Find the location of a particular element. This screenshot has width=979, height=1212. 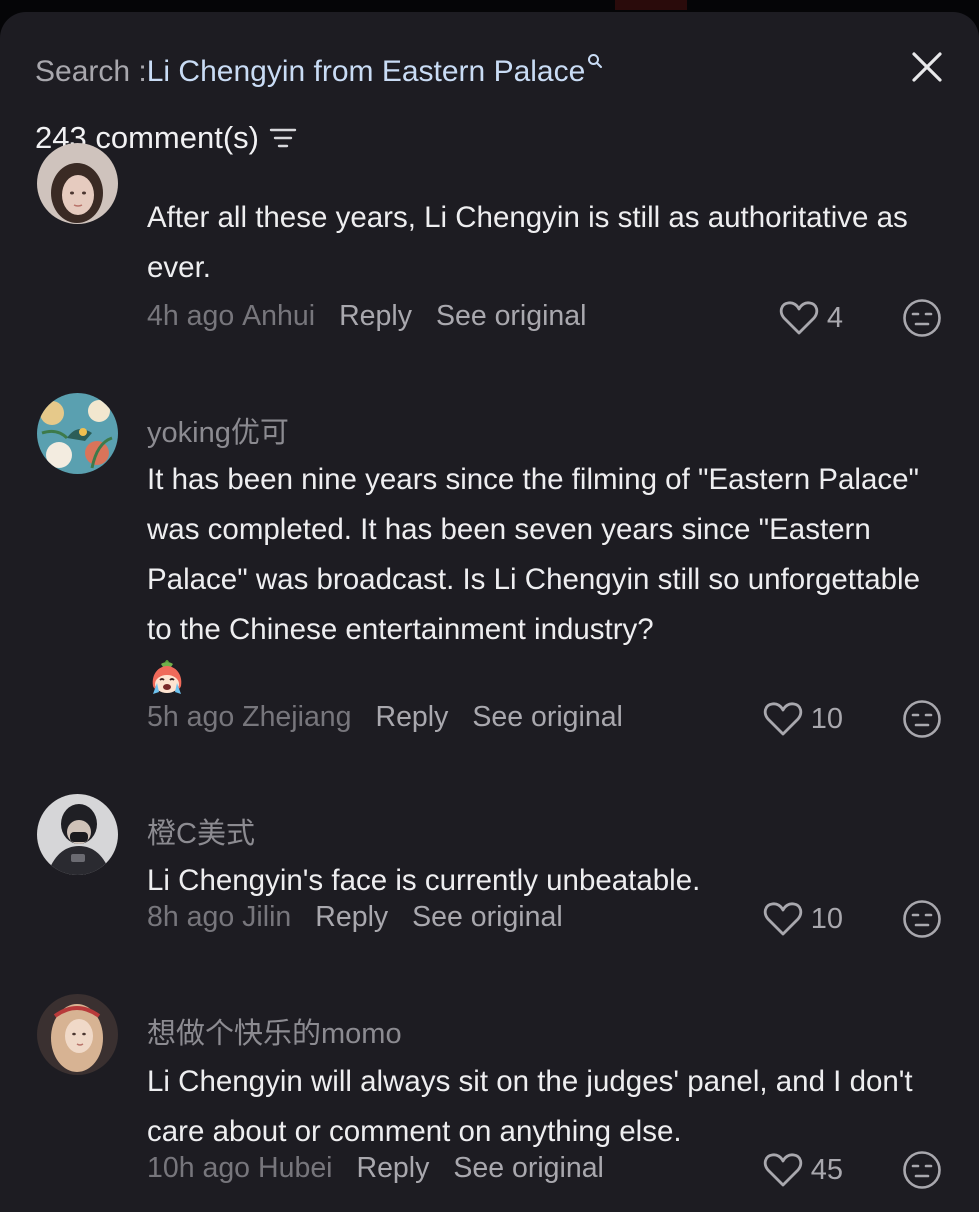

like-count: 4 is located at coordinates (834, 317).